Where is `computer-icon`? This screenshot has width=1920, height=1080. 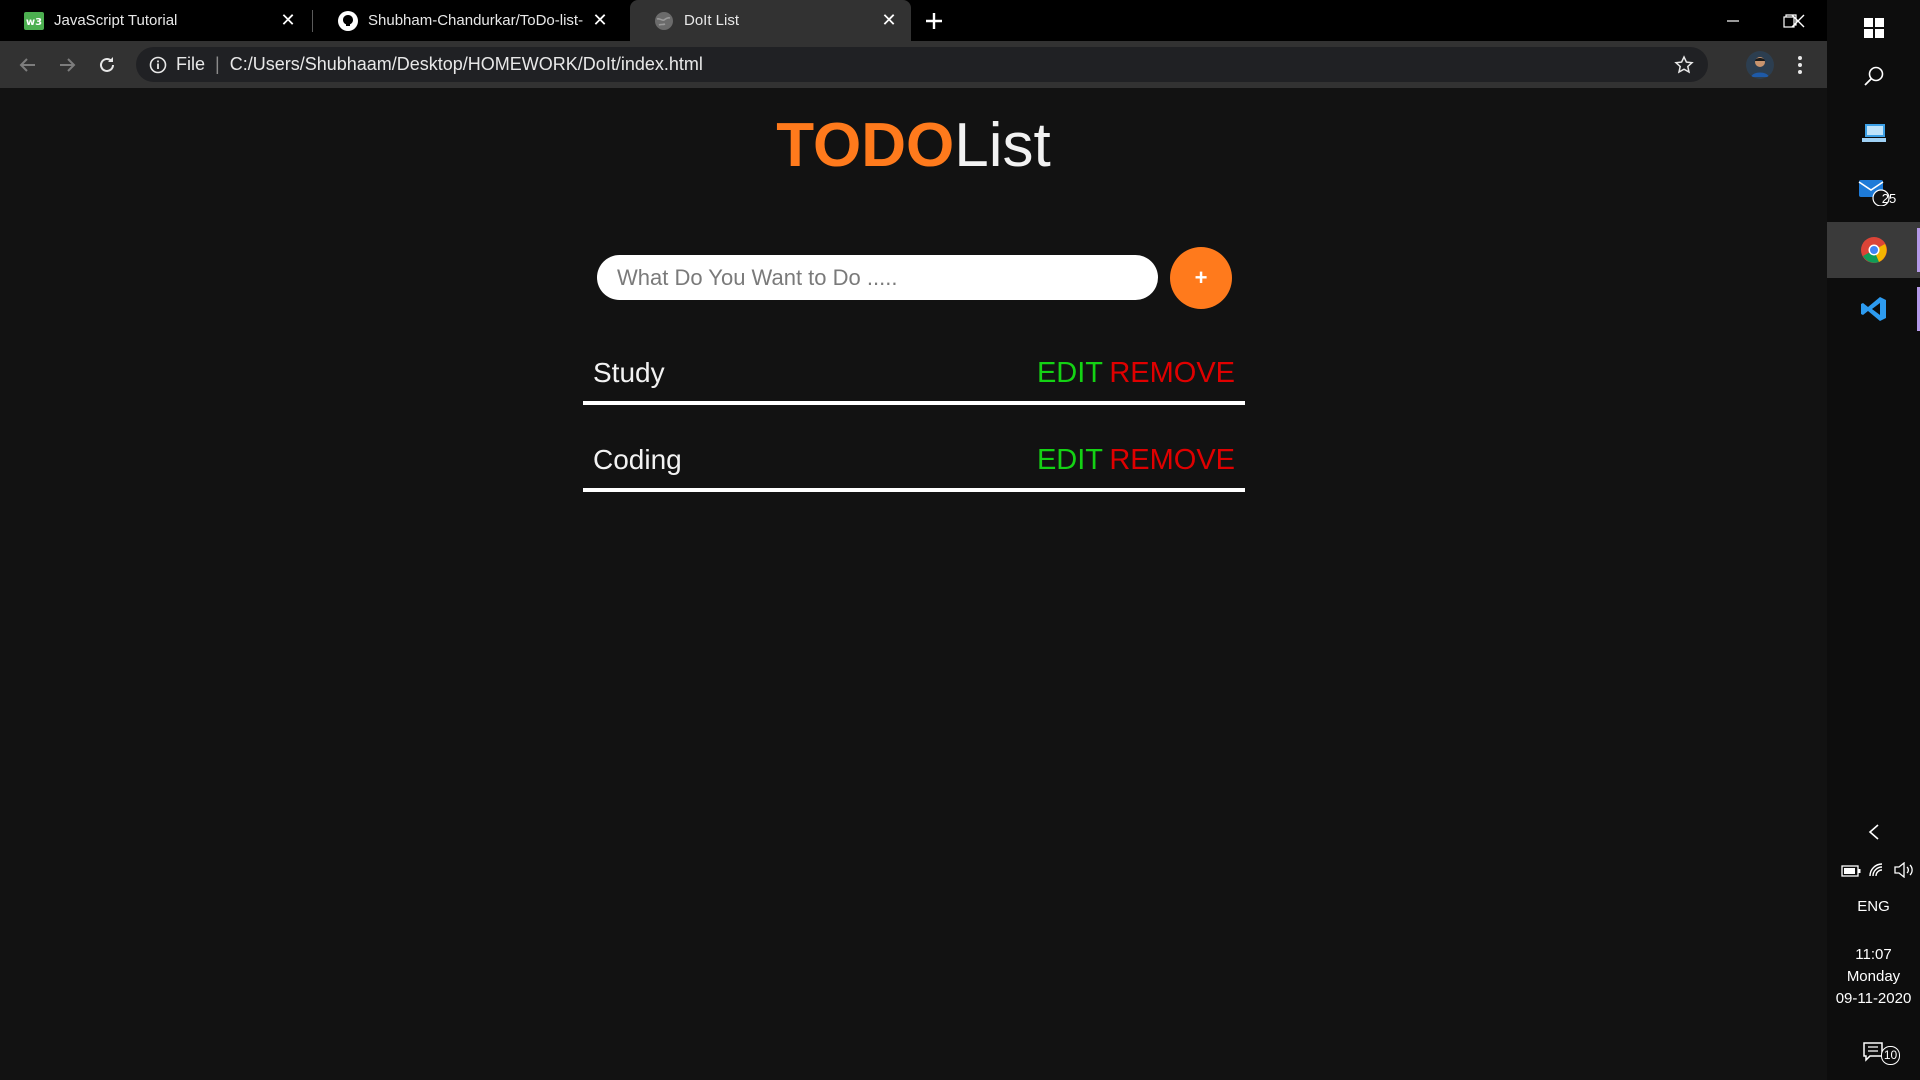 computer-icon is located at coordinates (1873, 133).